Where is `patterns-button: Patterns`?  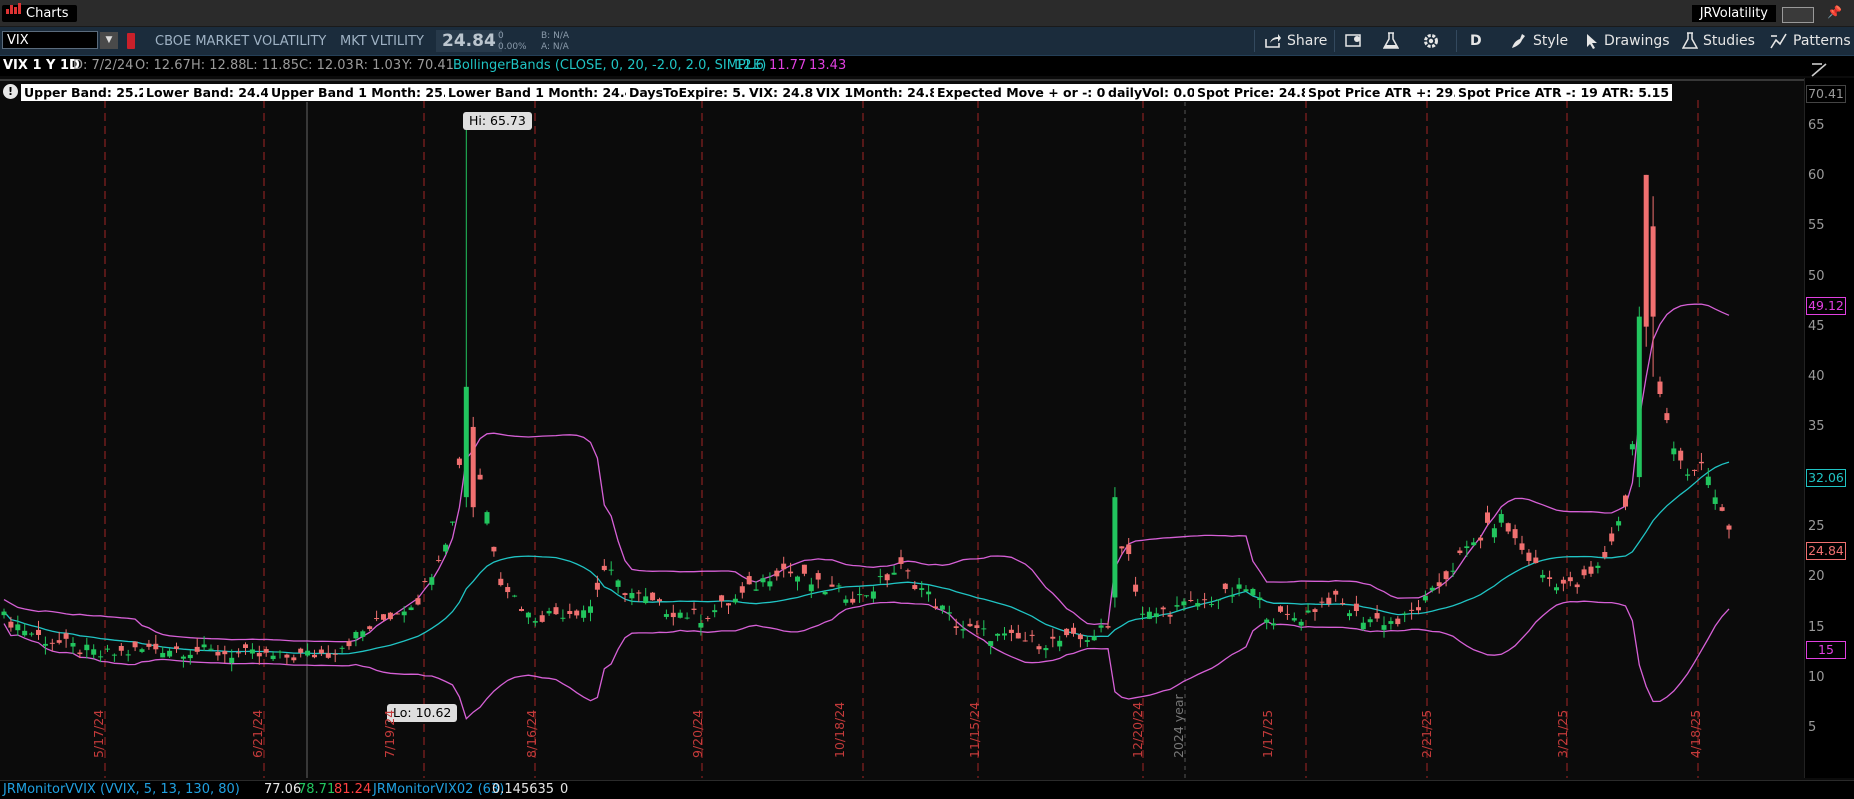
patterns-button: Patterns is located at coordinates (1810, 41).